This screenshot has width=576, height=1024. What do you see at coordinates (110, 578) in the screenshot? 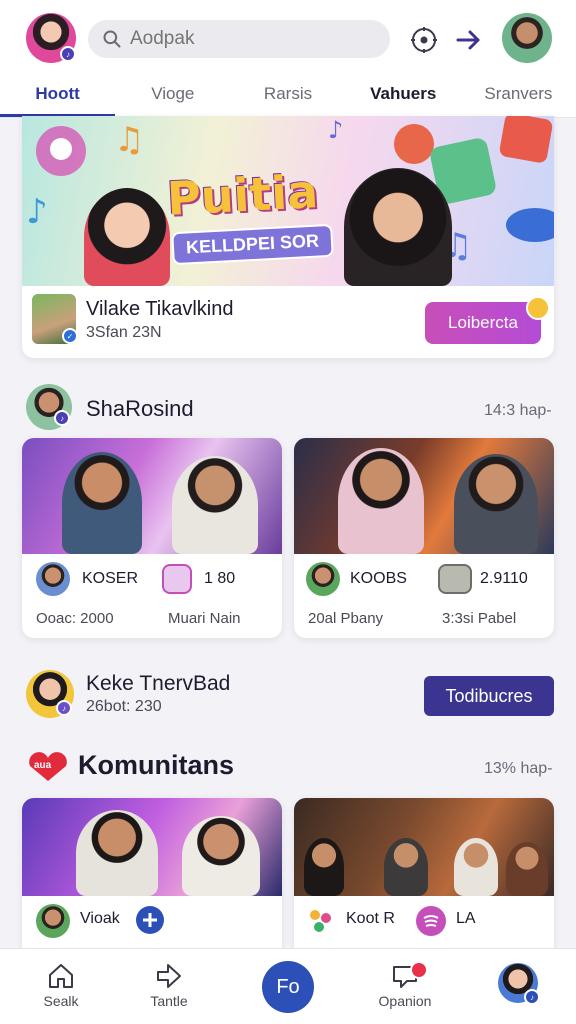
I see `card-name: KOSER` at bounding box center [110, 578].